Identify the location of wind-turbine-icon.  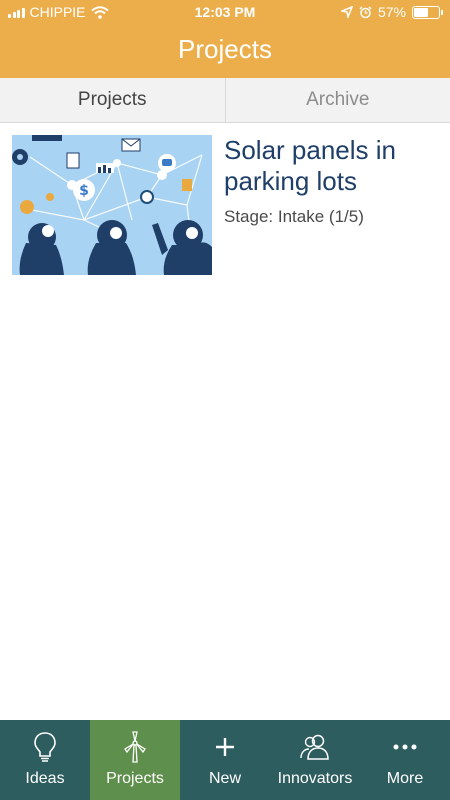
(135, 747).